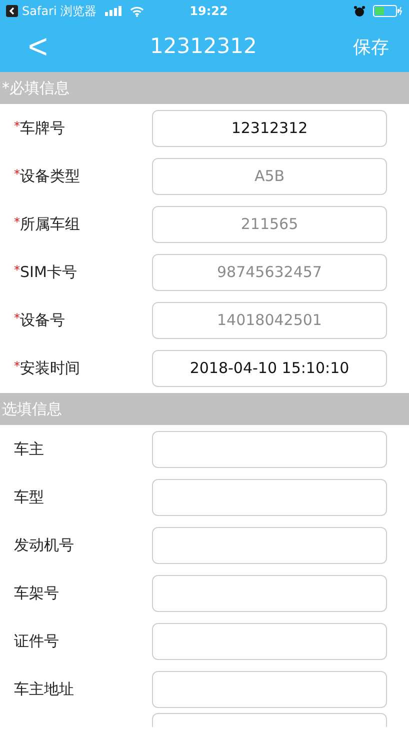 This screenshot has width=409, height=731. Describe the element at coordinates (388, 11) in the screenshot. I see `battery-icon` at that location.